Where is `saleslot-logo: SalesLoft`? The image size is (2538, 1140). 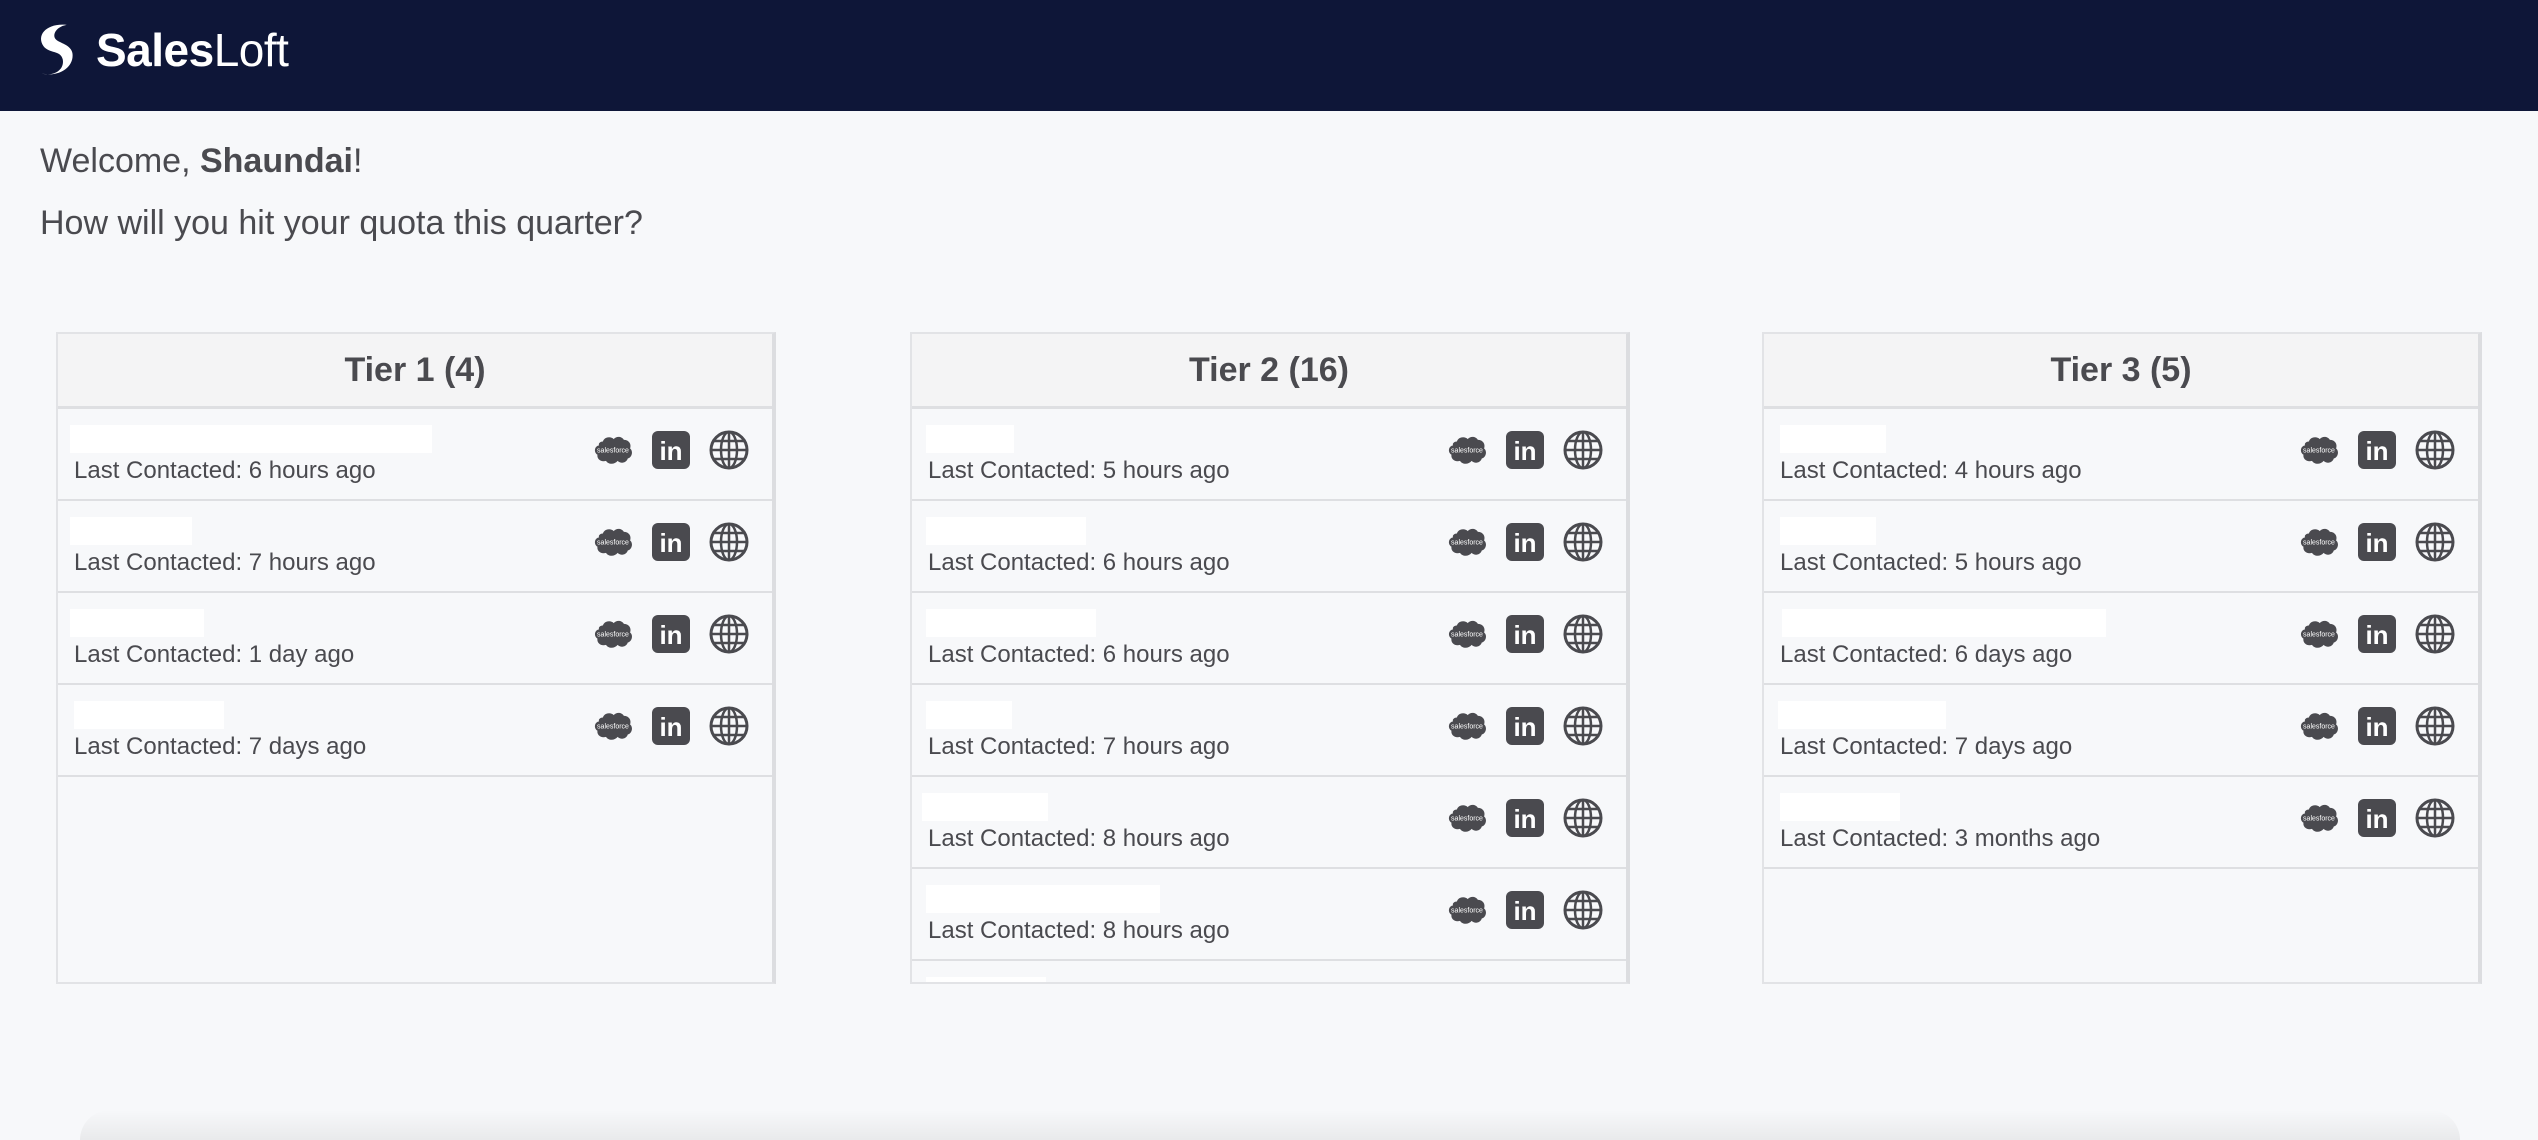
saleslot-logo: SalesLoft is located at coordinates (158, 50).